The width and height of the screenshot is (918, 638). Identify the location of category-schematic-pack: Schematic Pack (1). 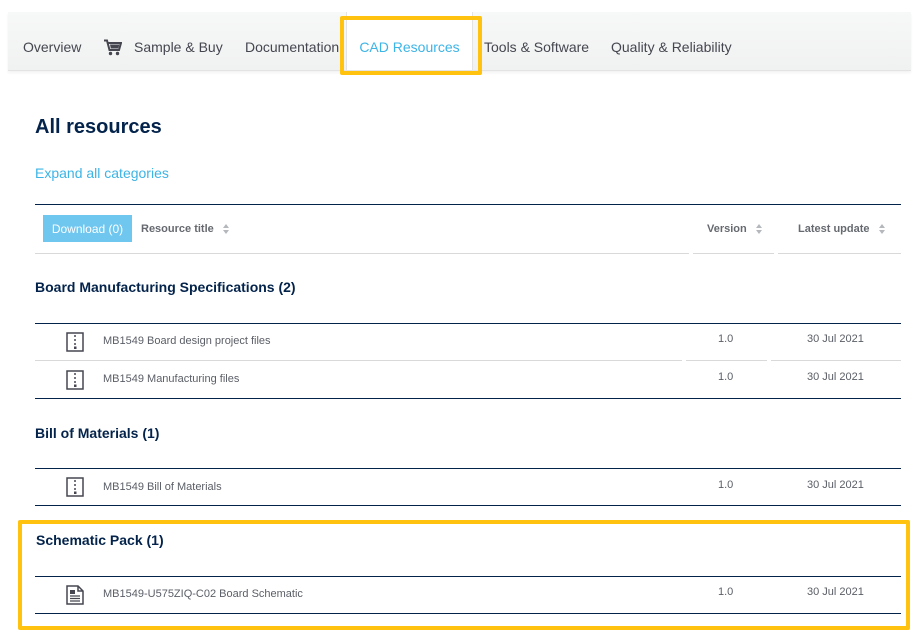
(100, 540).